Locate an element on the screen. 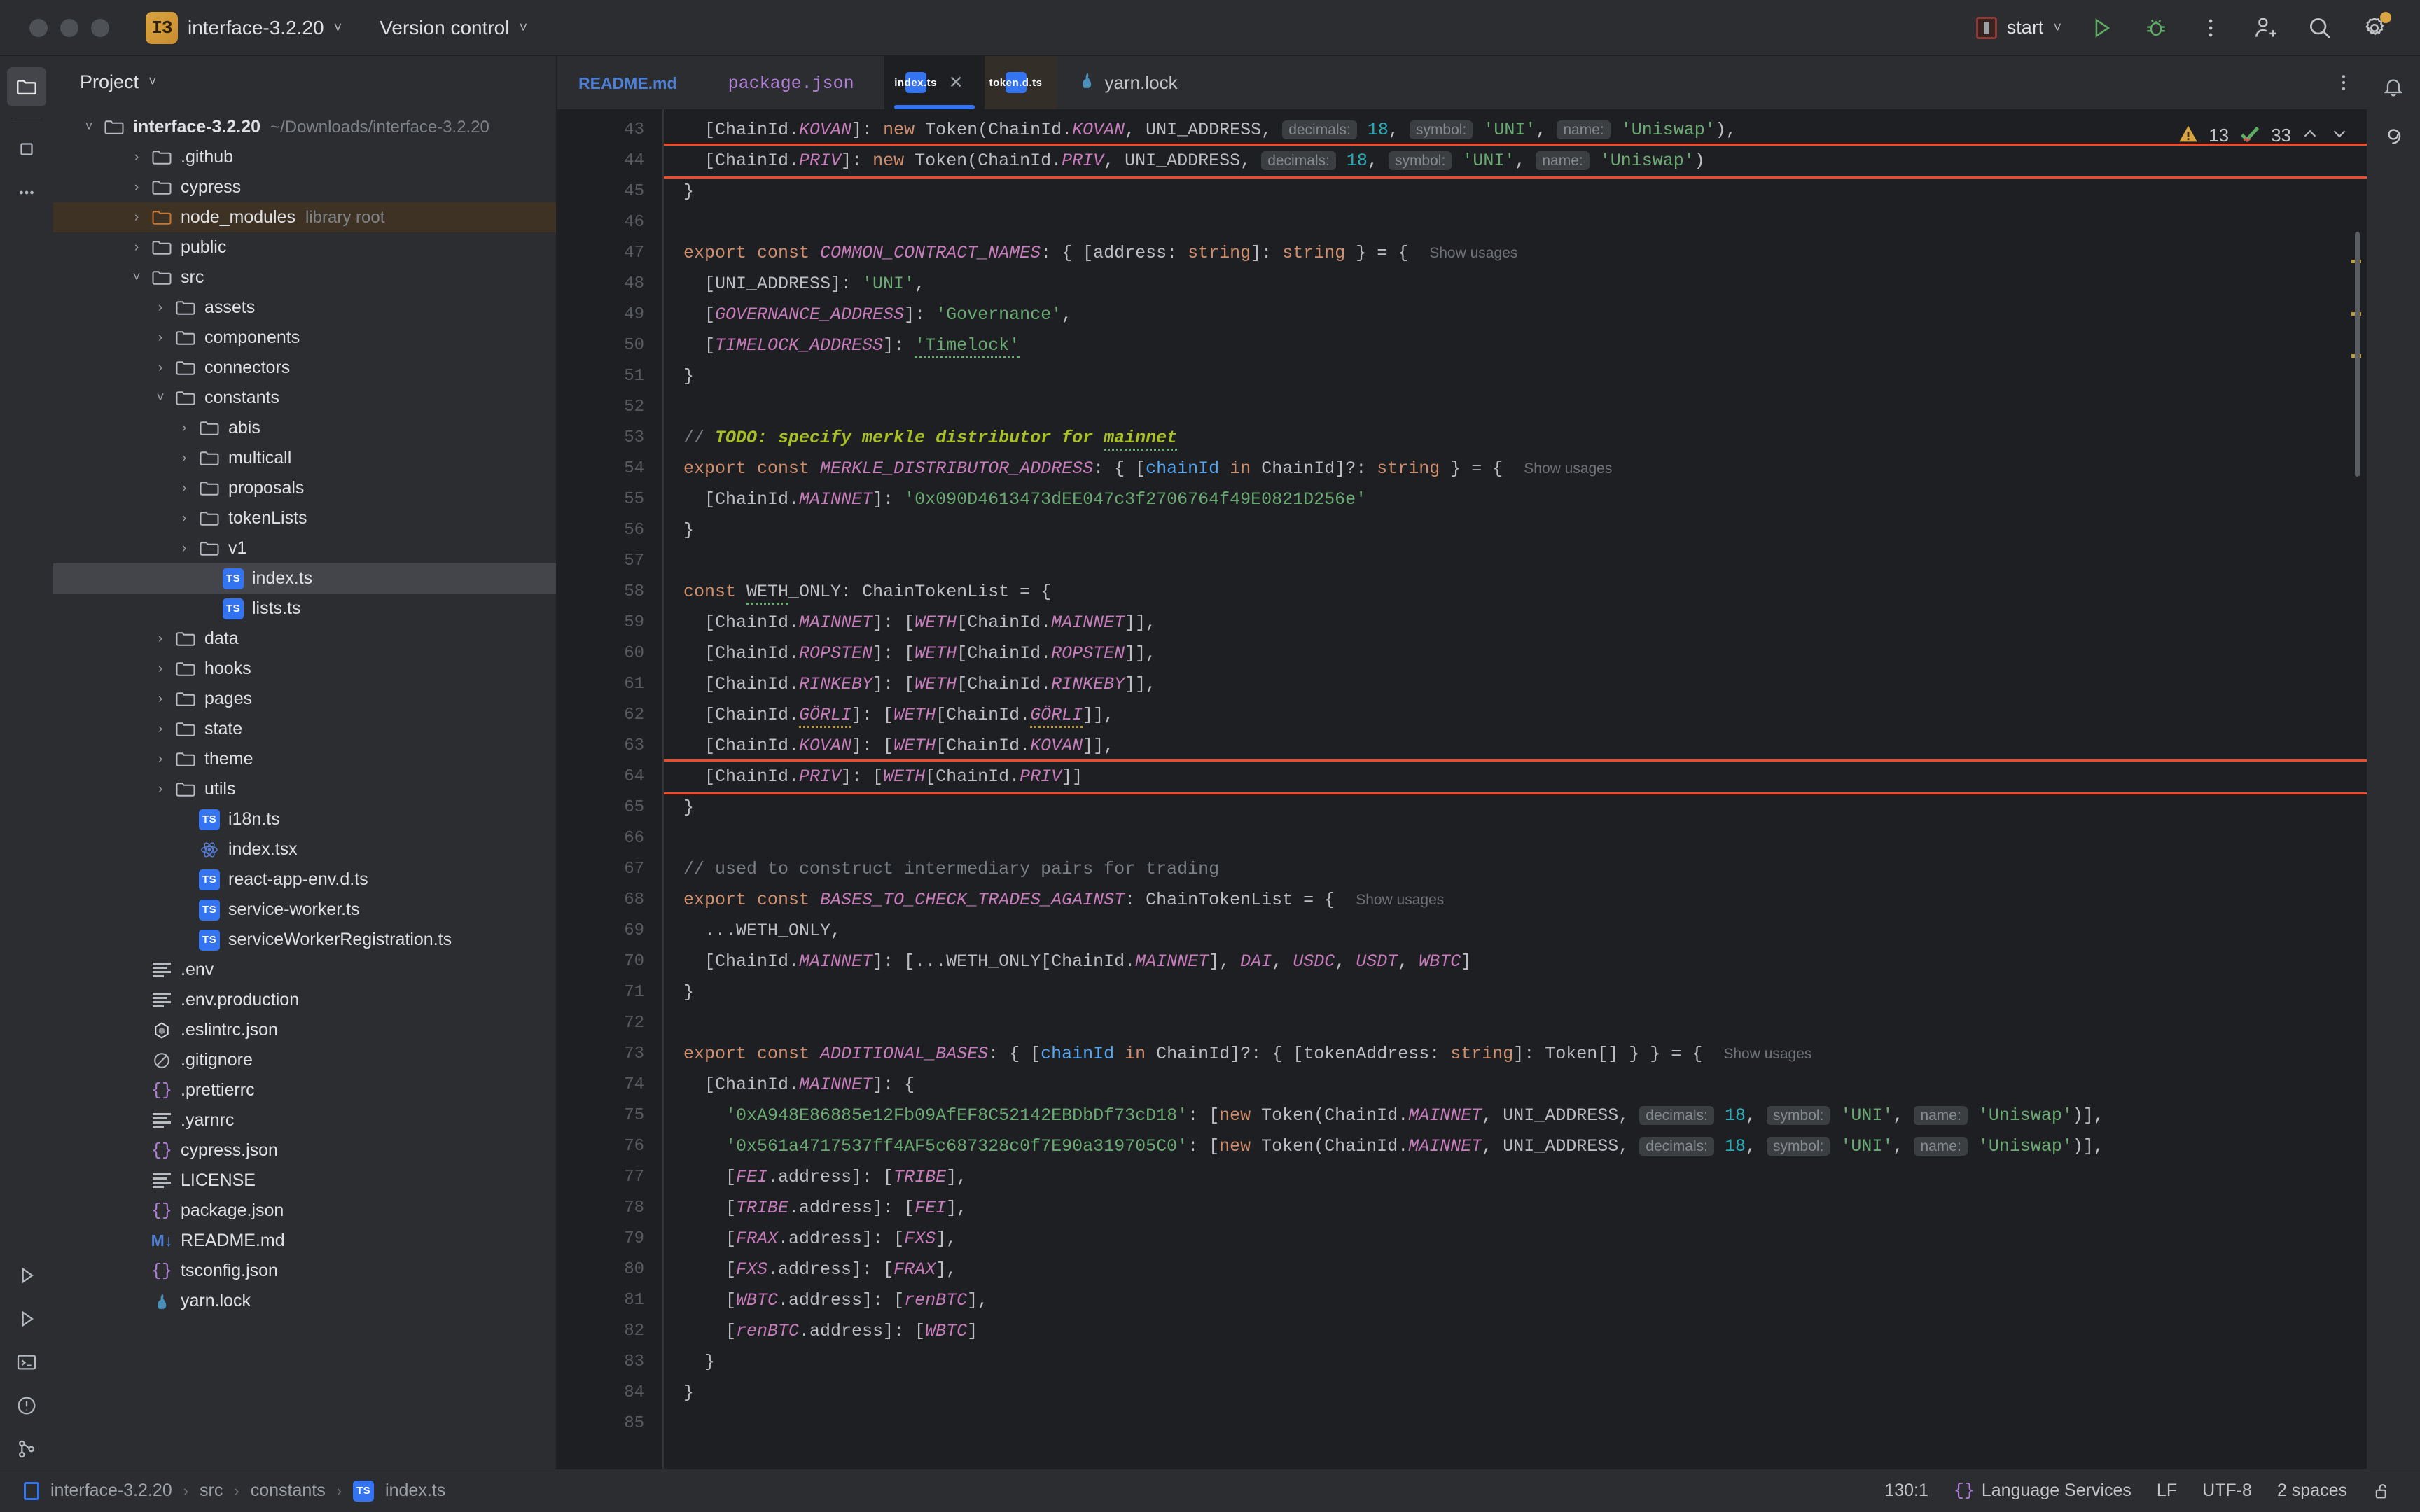 Image resolution: width=2420 pixels, height=1512 pixels. debug-icon is located at coordinates (2156, 28).